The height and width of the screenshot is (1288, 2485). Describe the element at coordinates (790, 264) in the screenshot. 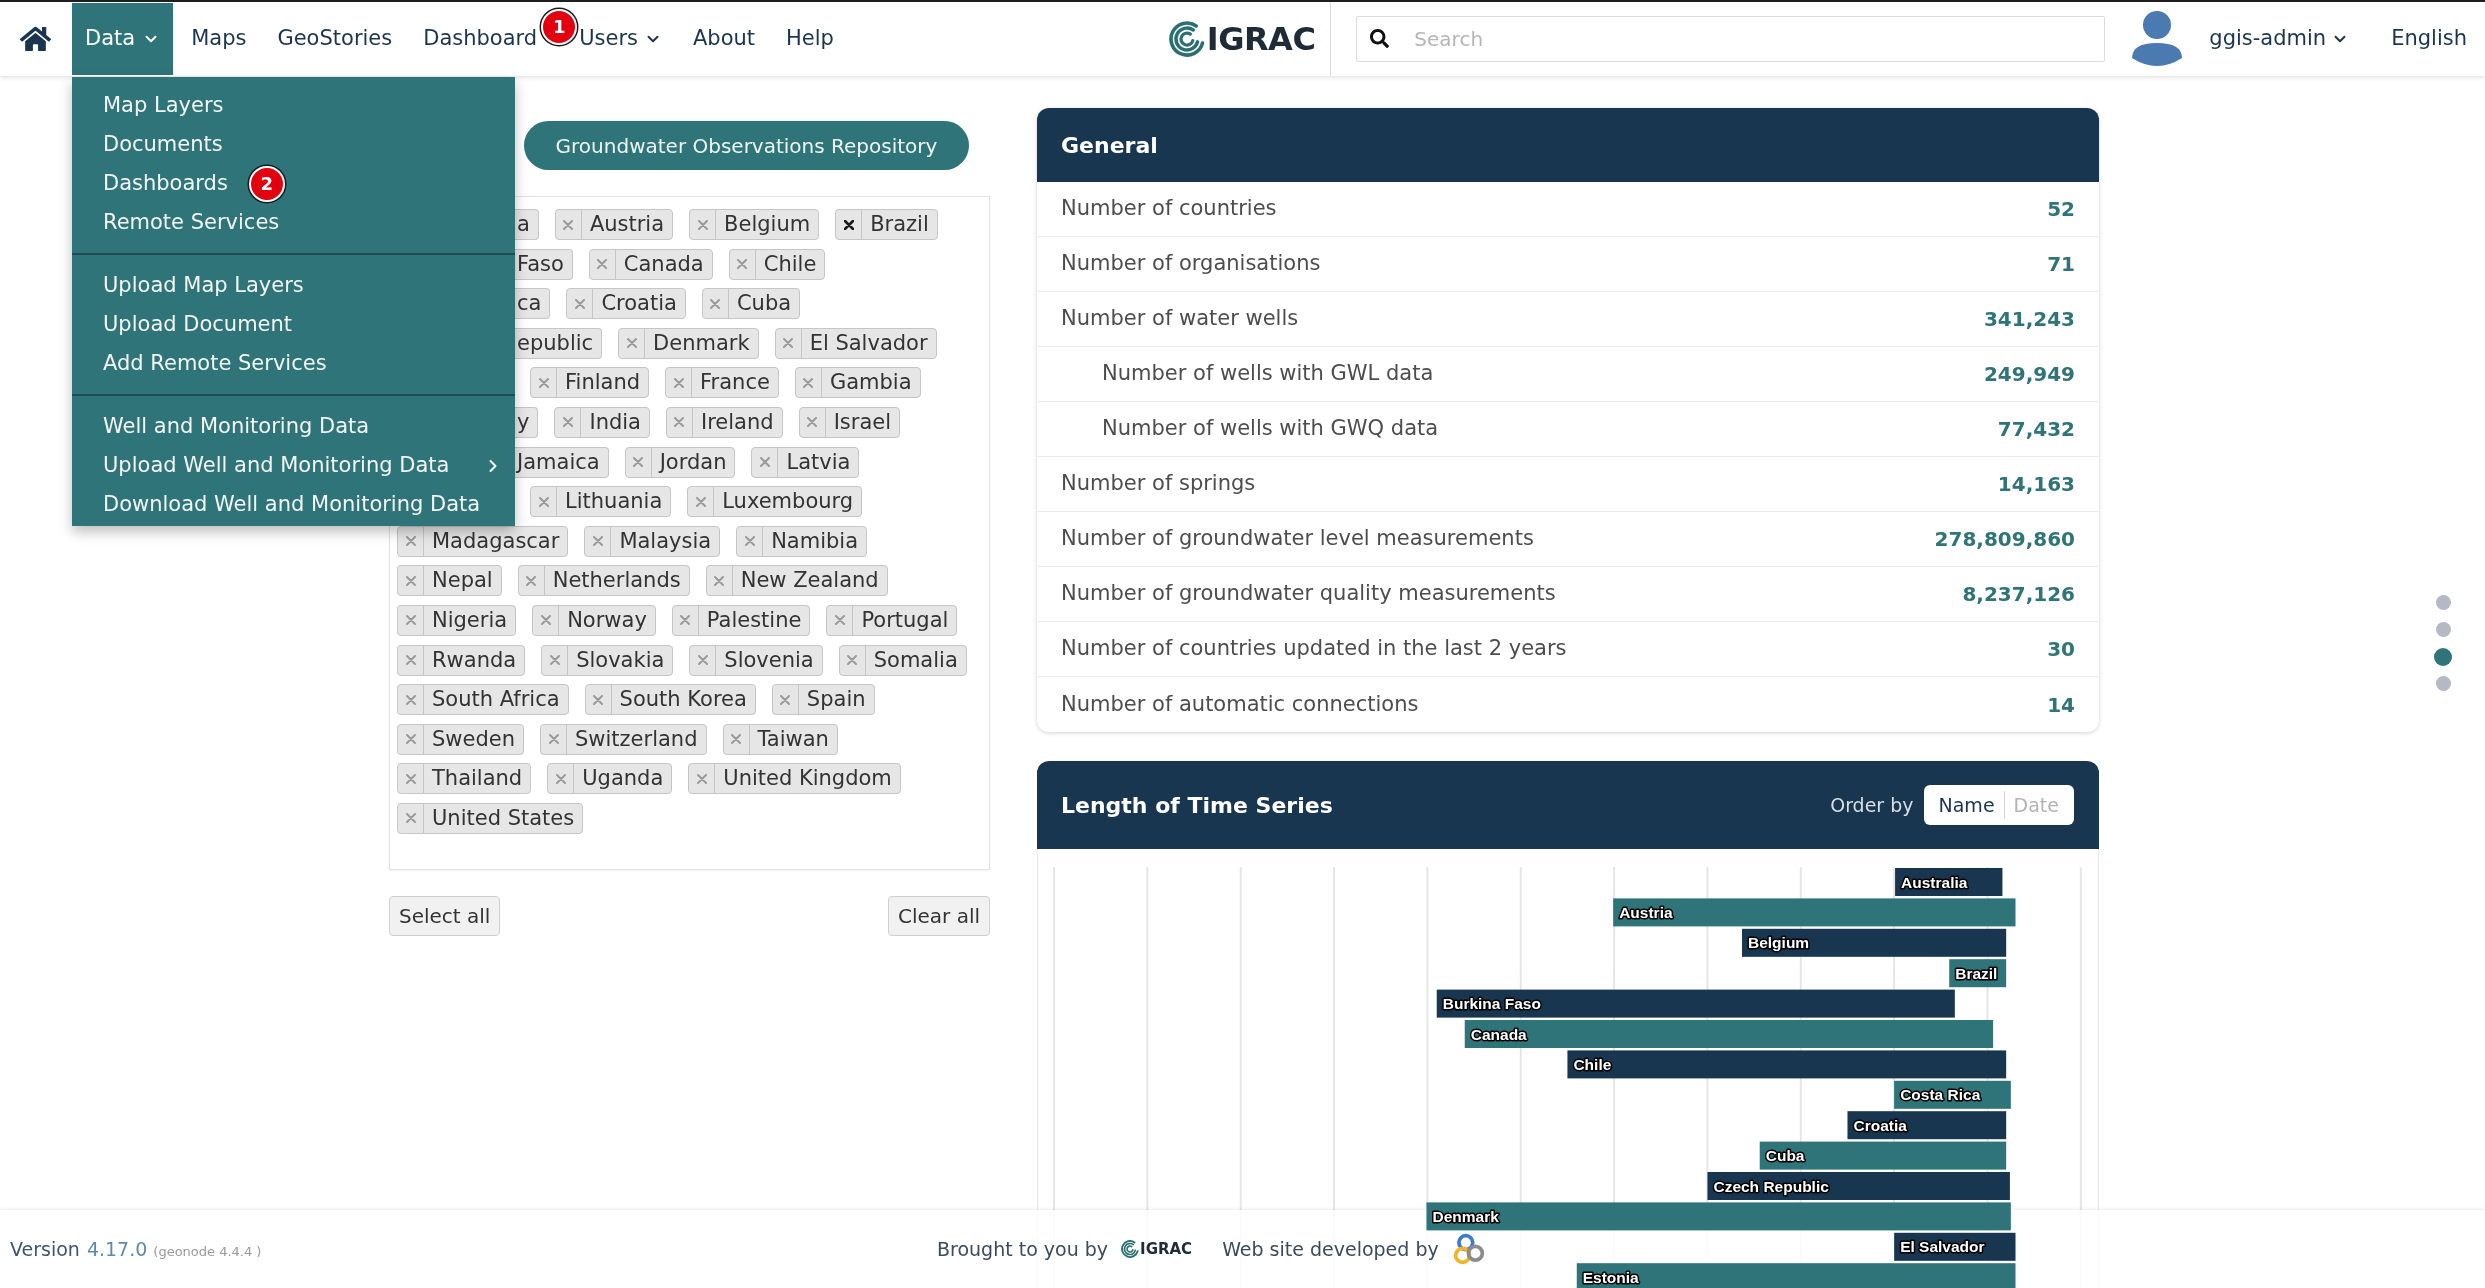

I see `tag-label: Chile` at that location.